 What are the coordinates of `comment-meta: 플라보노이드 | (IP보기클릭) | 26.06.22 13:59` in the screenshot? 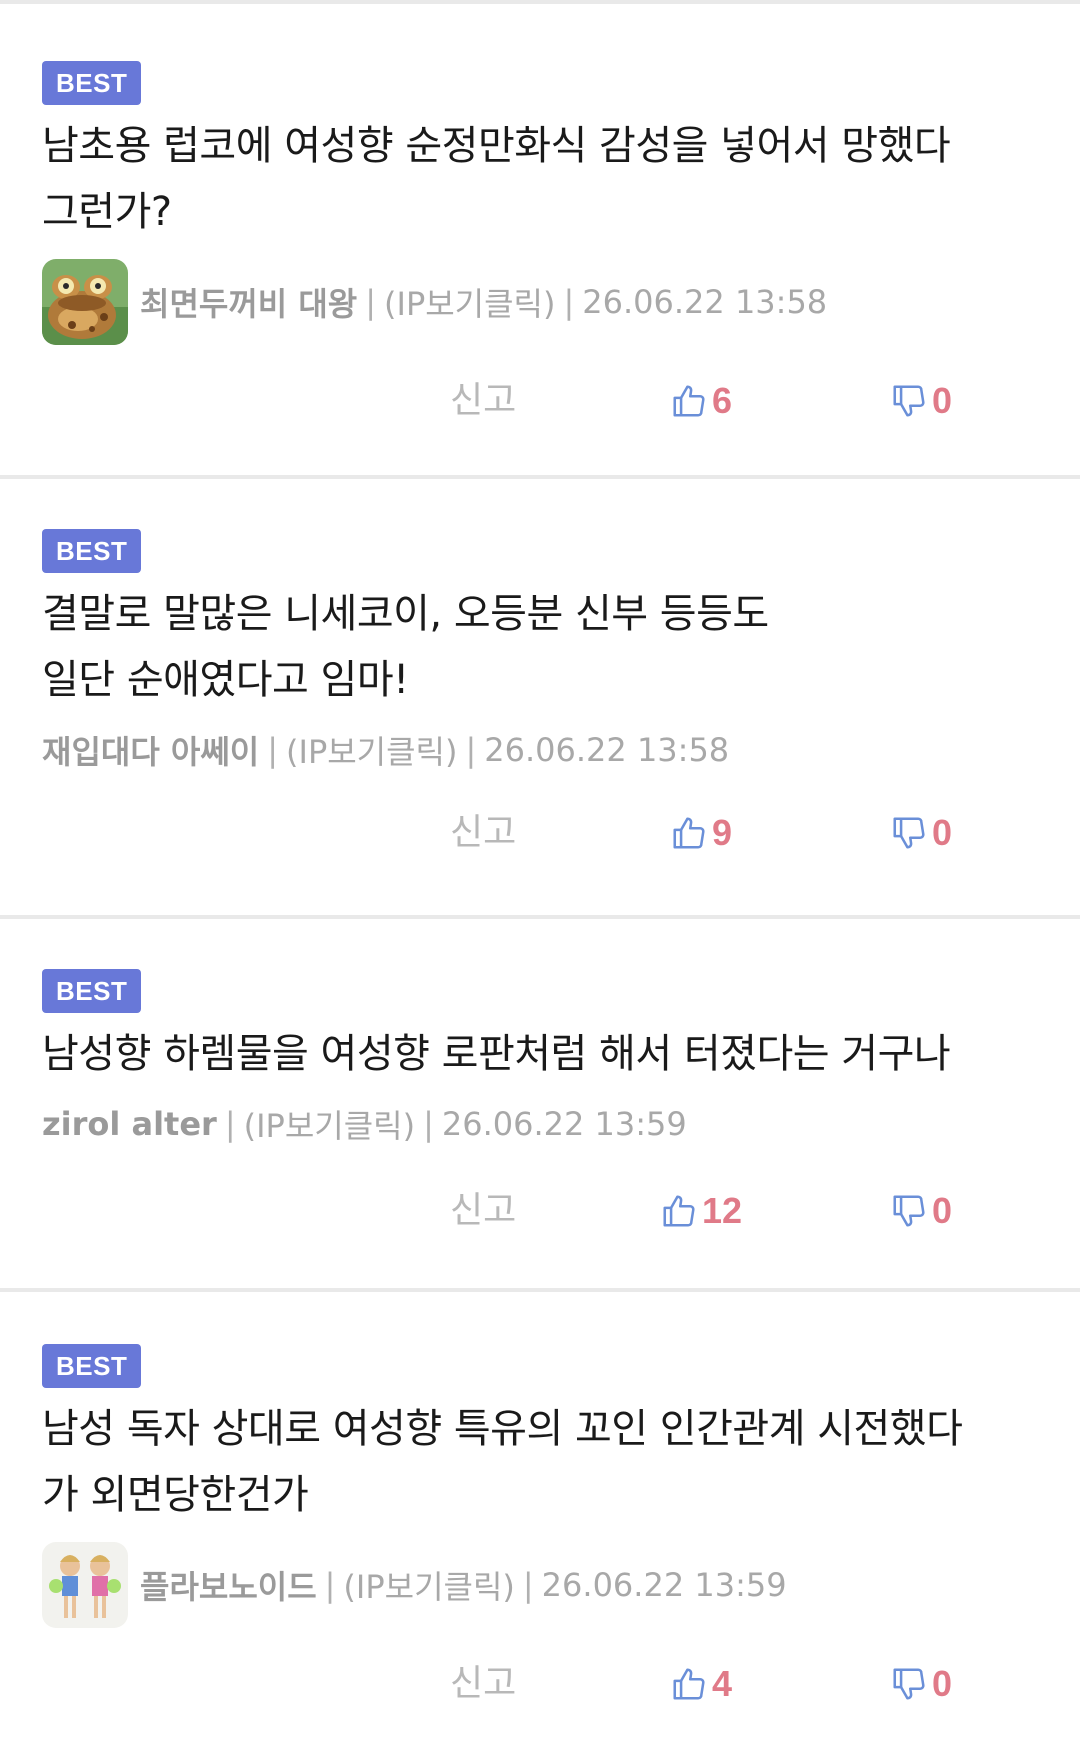 It's located at (546, 1585).